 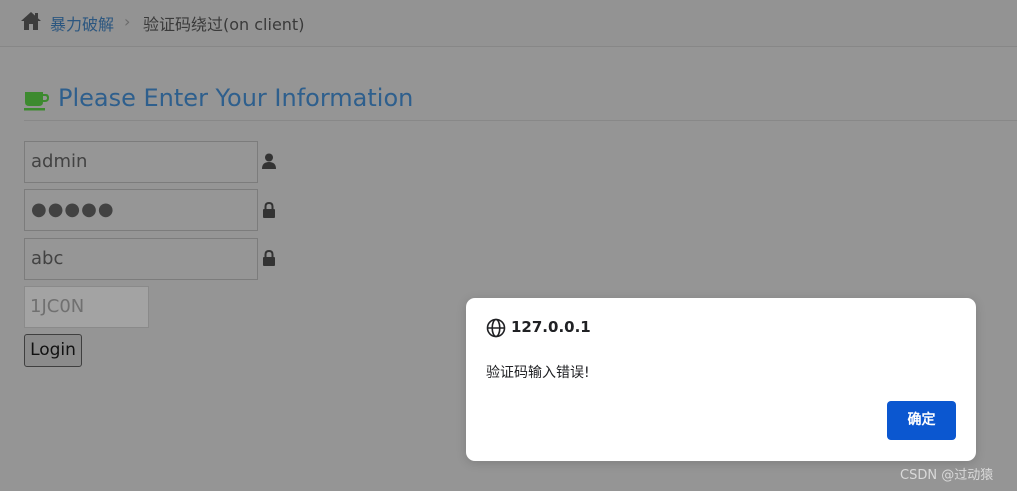 I want to click on coffee-icon, so click(x=36, y=101).